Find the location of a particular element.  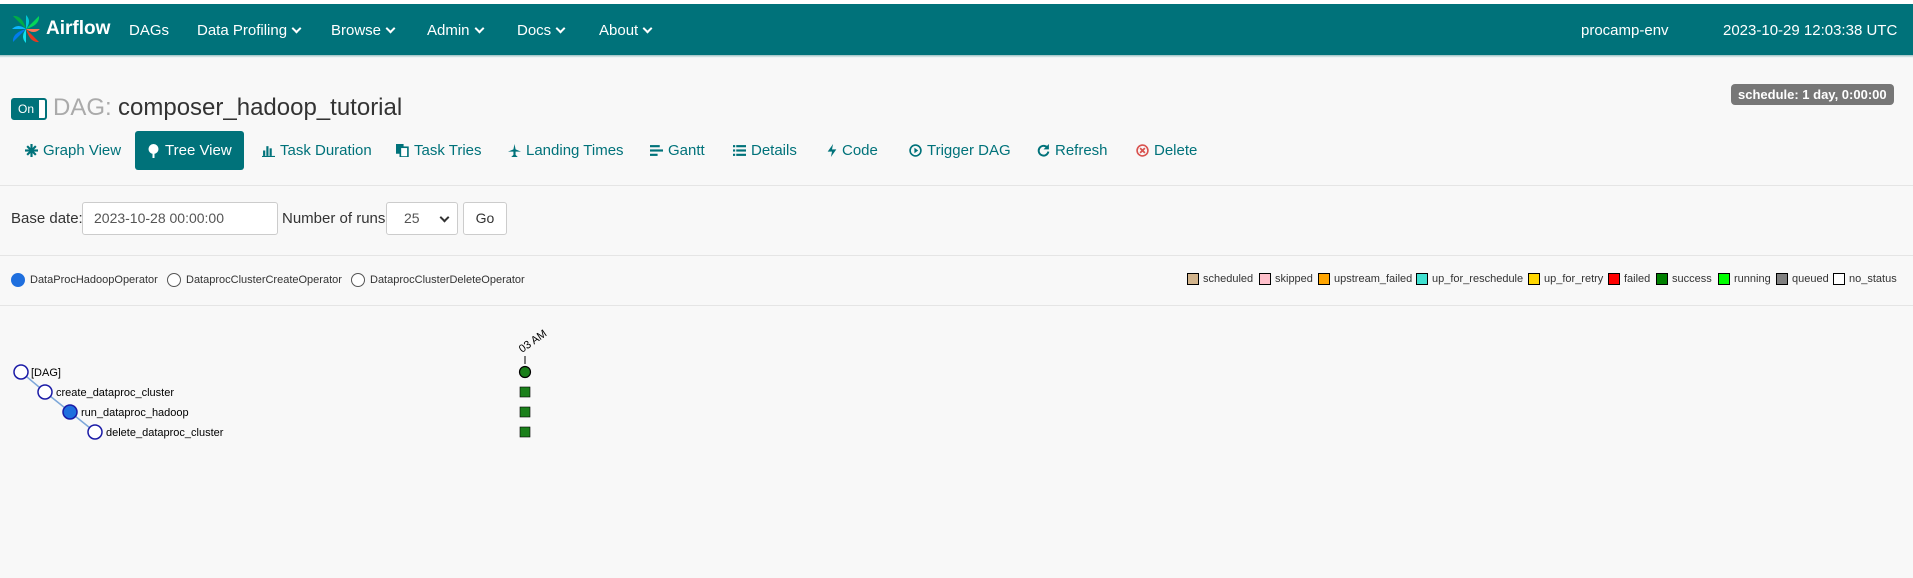

state-legend-item: running is located at coordinates (1744, 279).